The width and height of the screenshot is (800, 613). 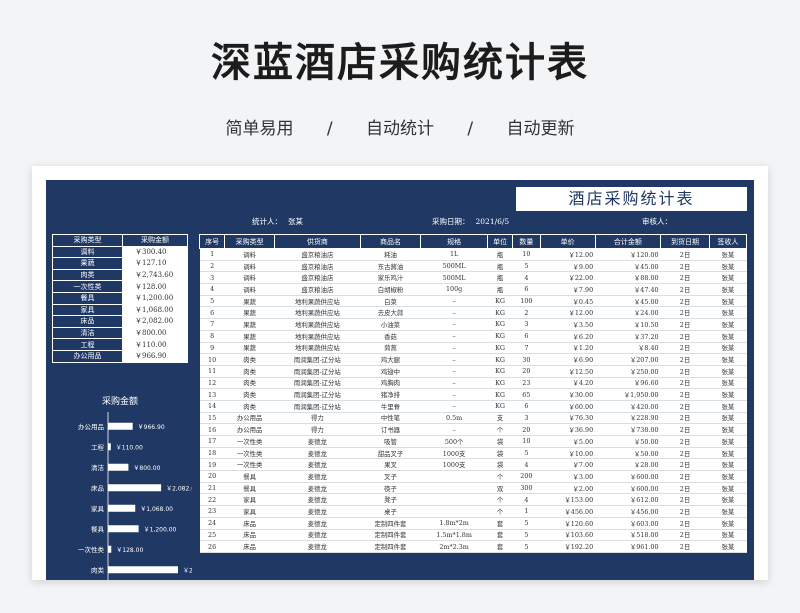 I want to click on table-cell: ￥3.00, so click(x=568, y=476).